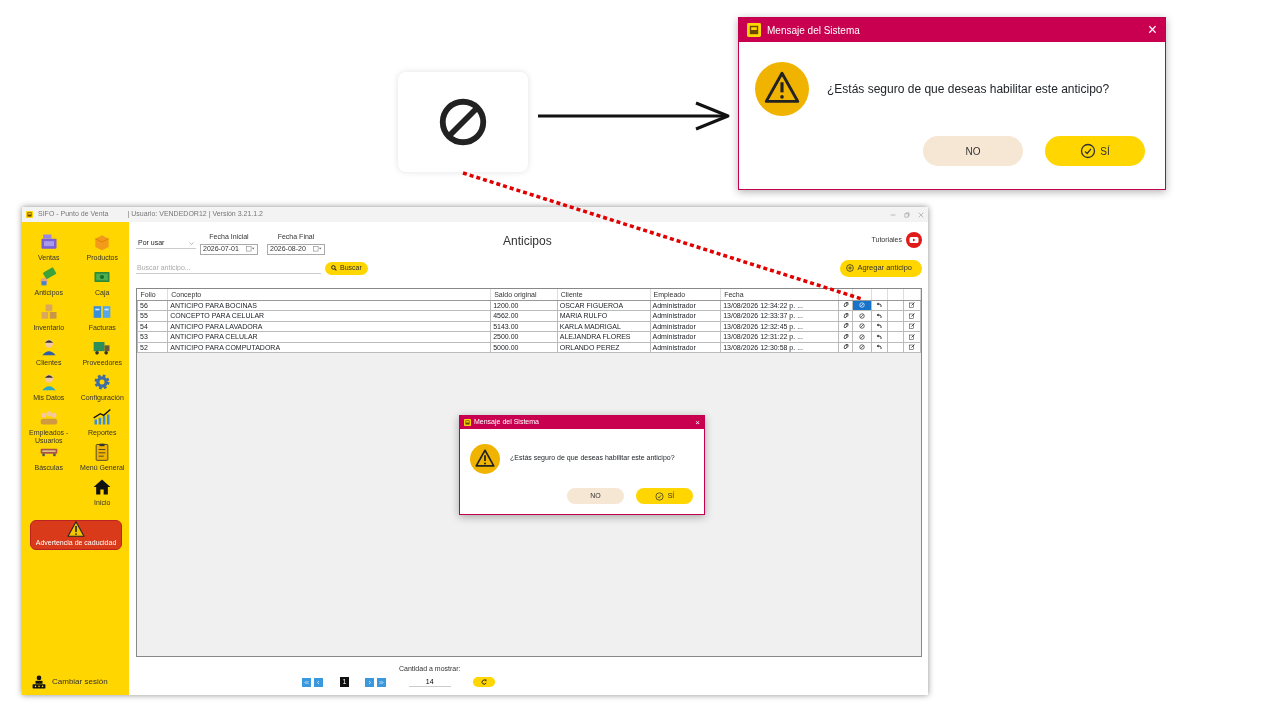  Describe the element at coordinates (102, 487) in the screenshot. I see `home-icon` at that location.